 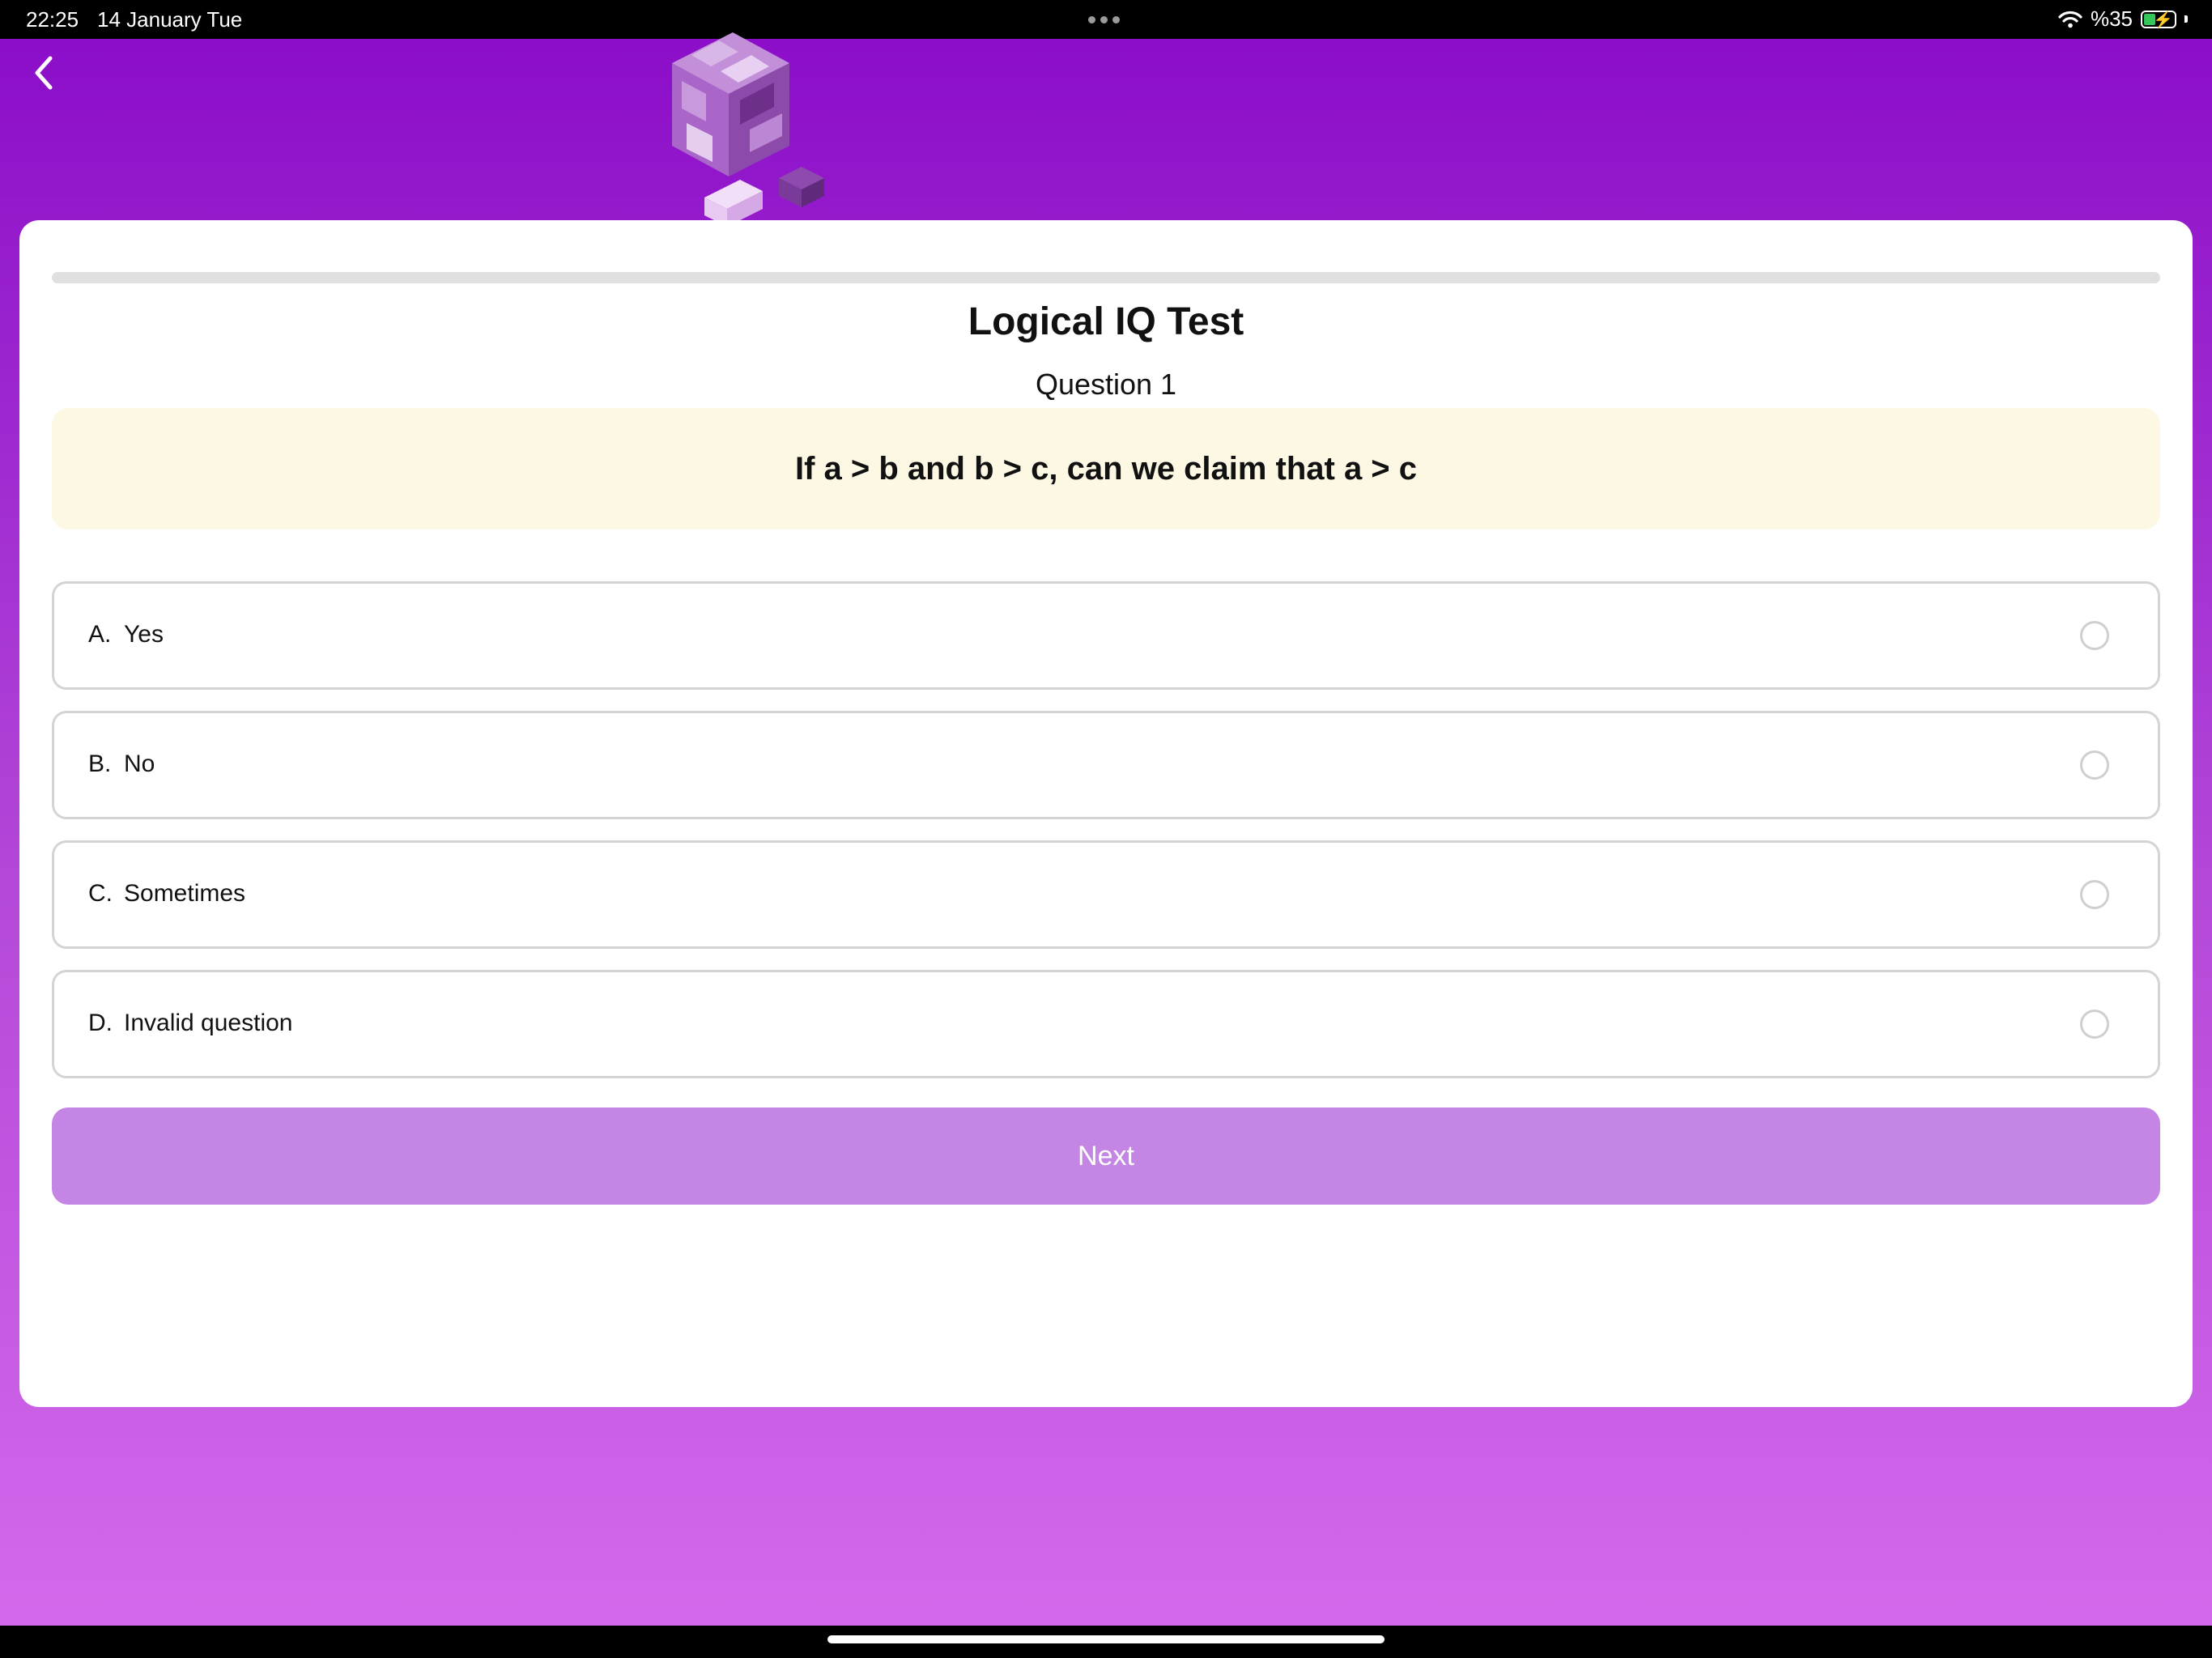 What do you see at coordinates (170, 19) in the screenshot?
I see `status-date: 14 January Tue` at bounding box center [170, 19].